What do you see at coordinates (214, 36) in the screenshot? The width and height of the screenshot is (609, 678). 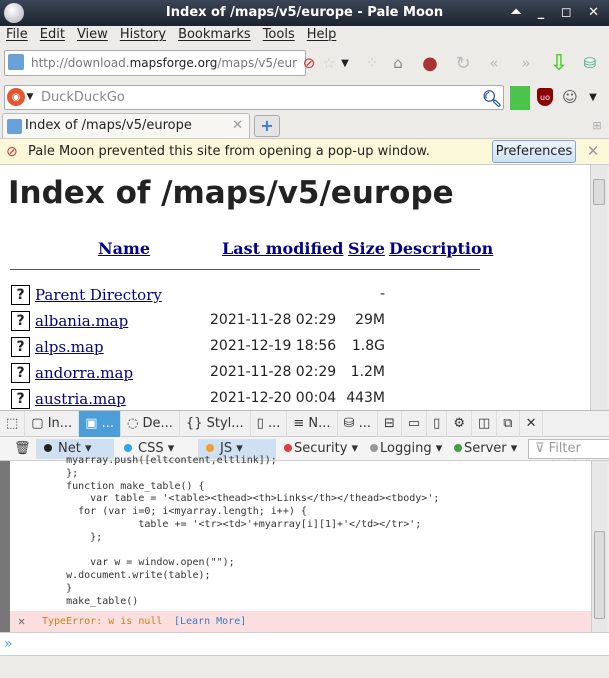 I see `menu-bookmarks: Bookmarks` at bounding box center [214, 36].